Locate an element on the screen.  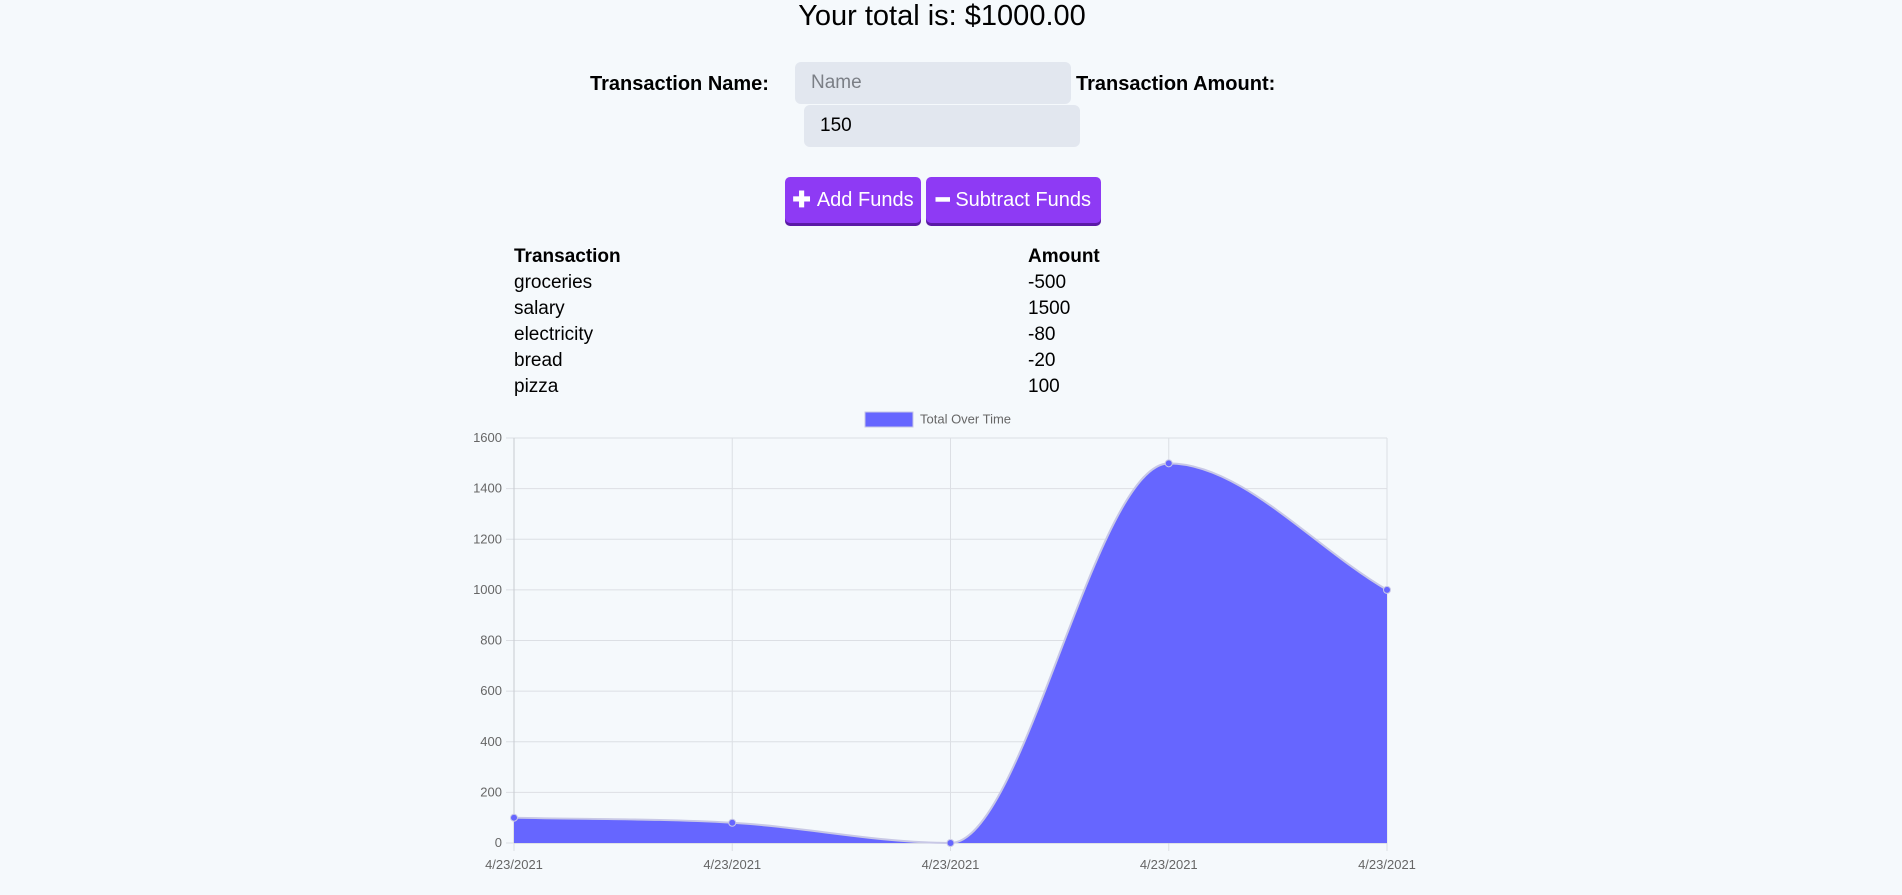
y-axis-ticks: 0 200 400 600 800 1000 1200 1400 1600 is located at coordinates (487, 640).